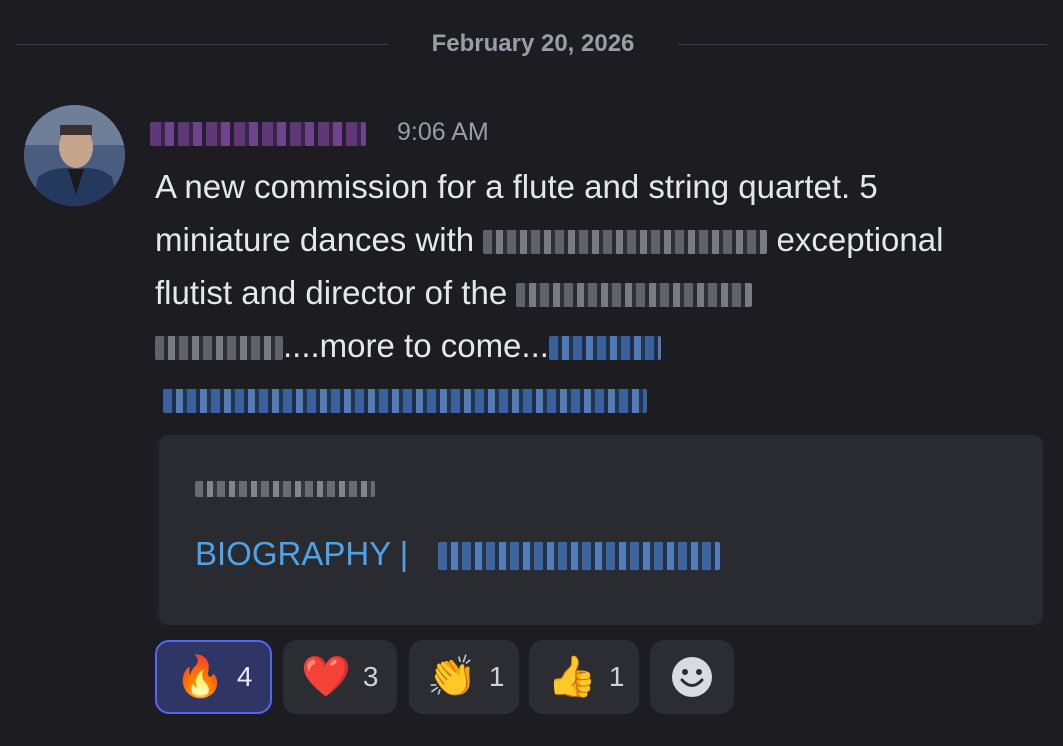  Describe the element at coordinates (331, 292) in the screenshot. I see `message-text: flutist and director of the` at that location.